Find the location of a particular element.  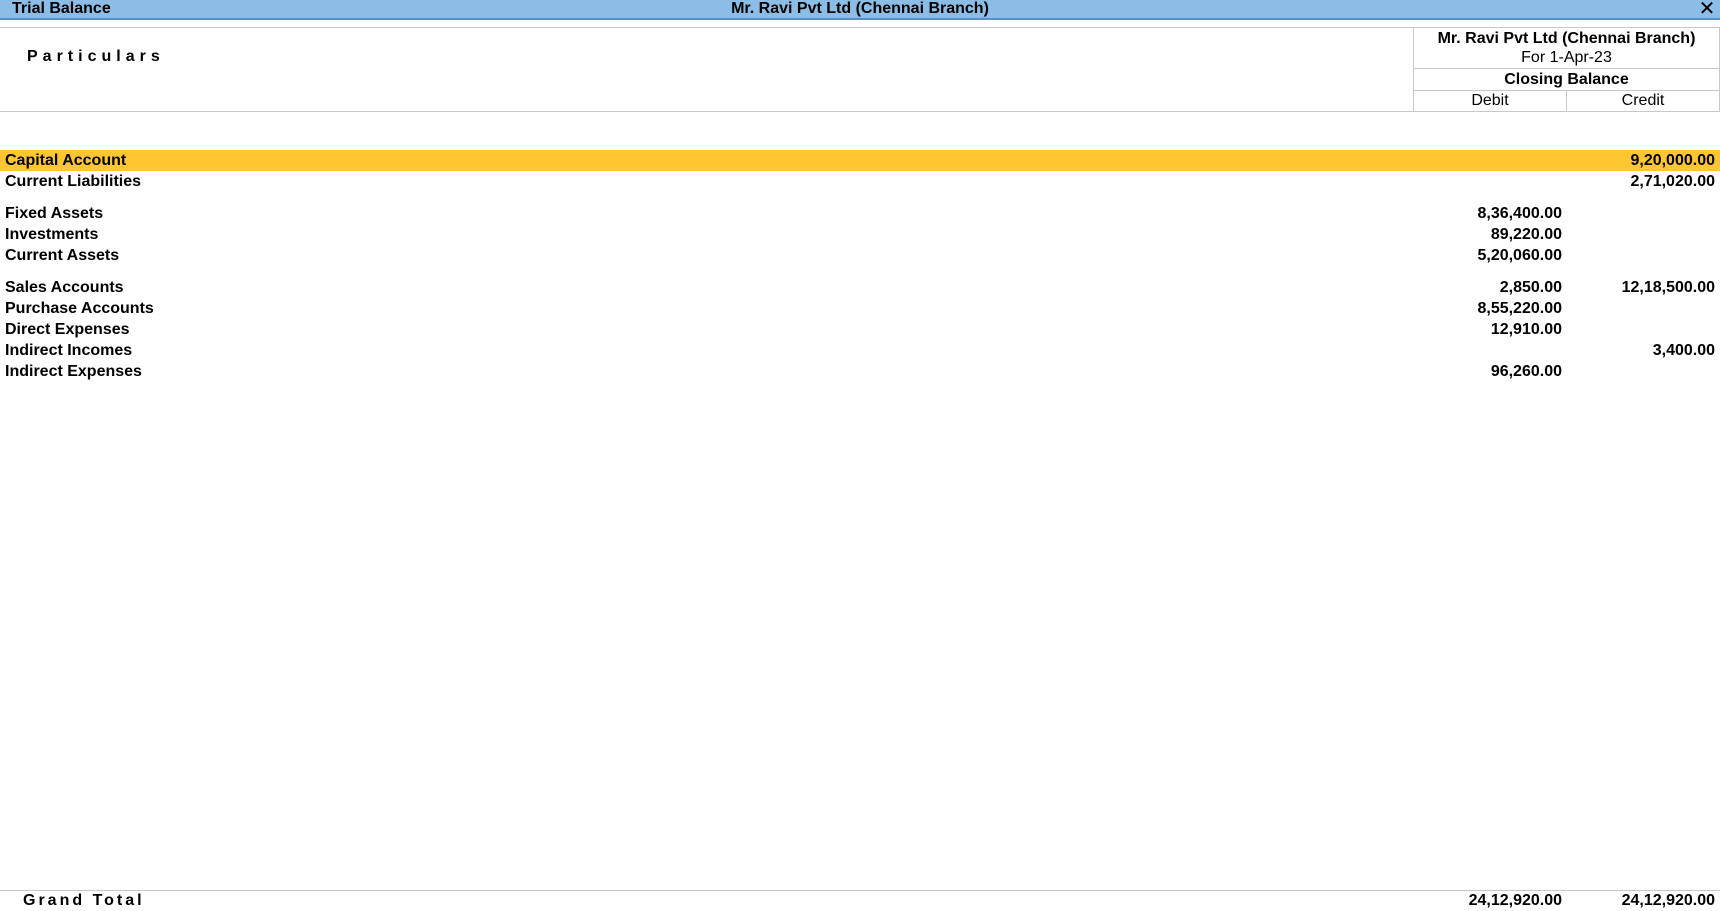

credit-heading: Credit is located at coordinates (1643, 100).